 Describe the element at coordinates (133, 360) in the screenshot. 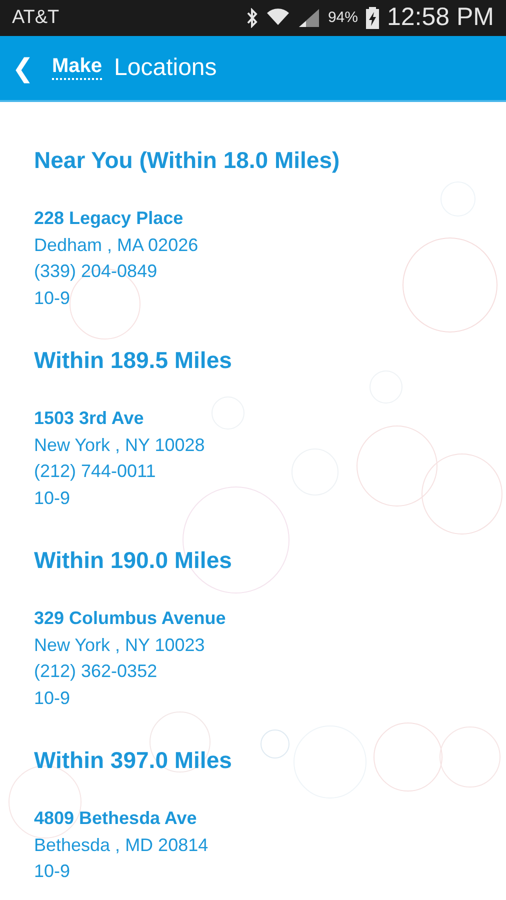

I see `section-heading: Within 189.5 Miles` at that location.